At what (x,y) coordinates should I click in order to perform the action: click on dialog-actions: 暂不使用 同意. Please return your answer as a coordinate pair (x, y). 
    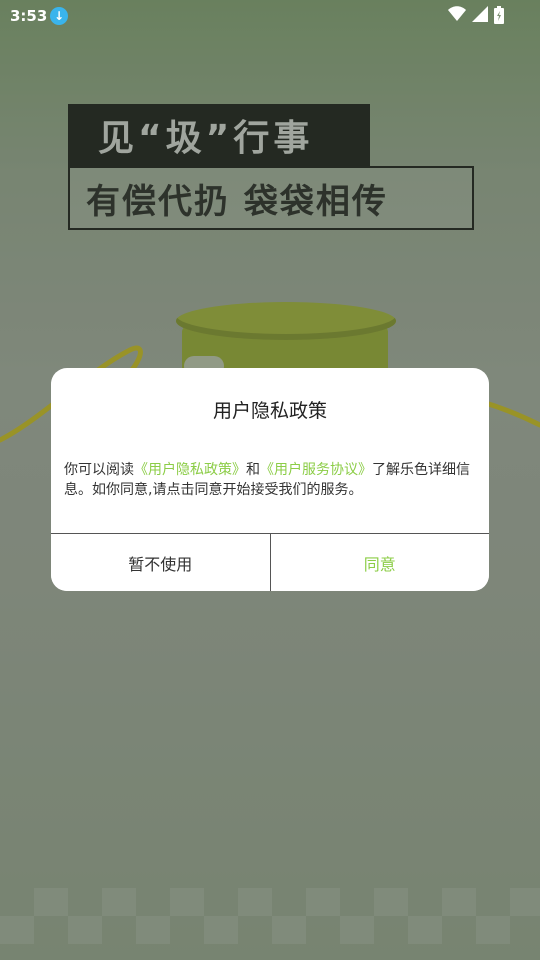
    Looking at the image, I should click on (270, 562).